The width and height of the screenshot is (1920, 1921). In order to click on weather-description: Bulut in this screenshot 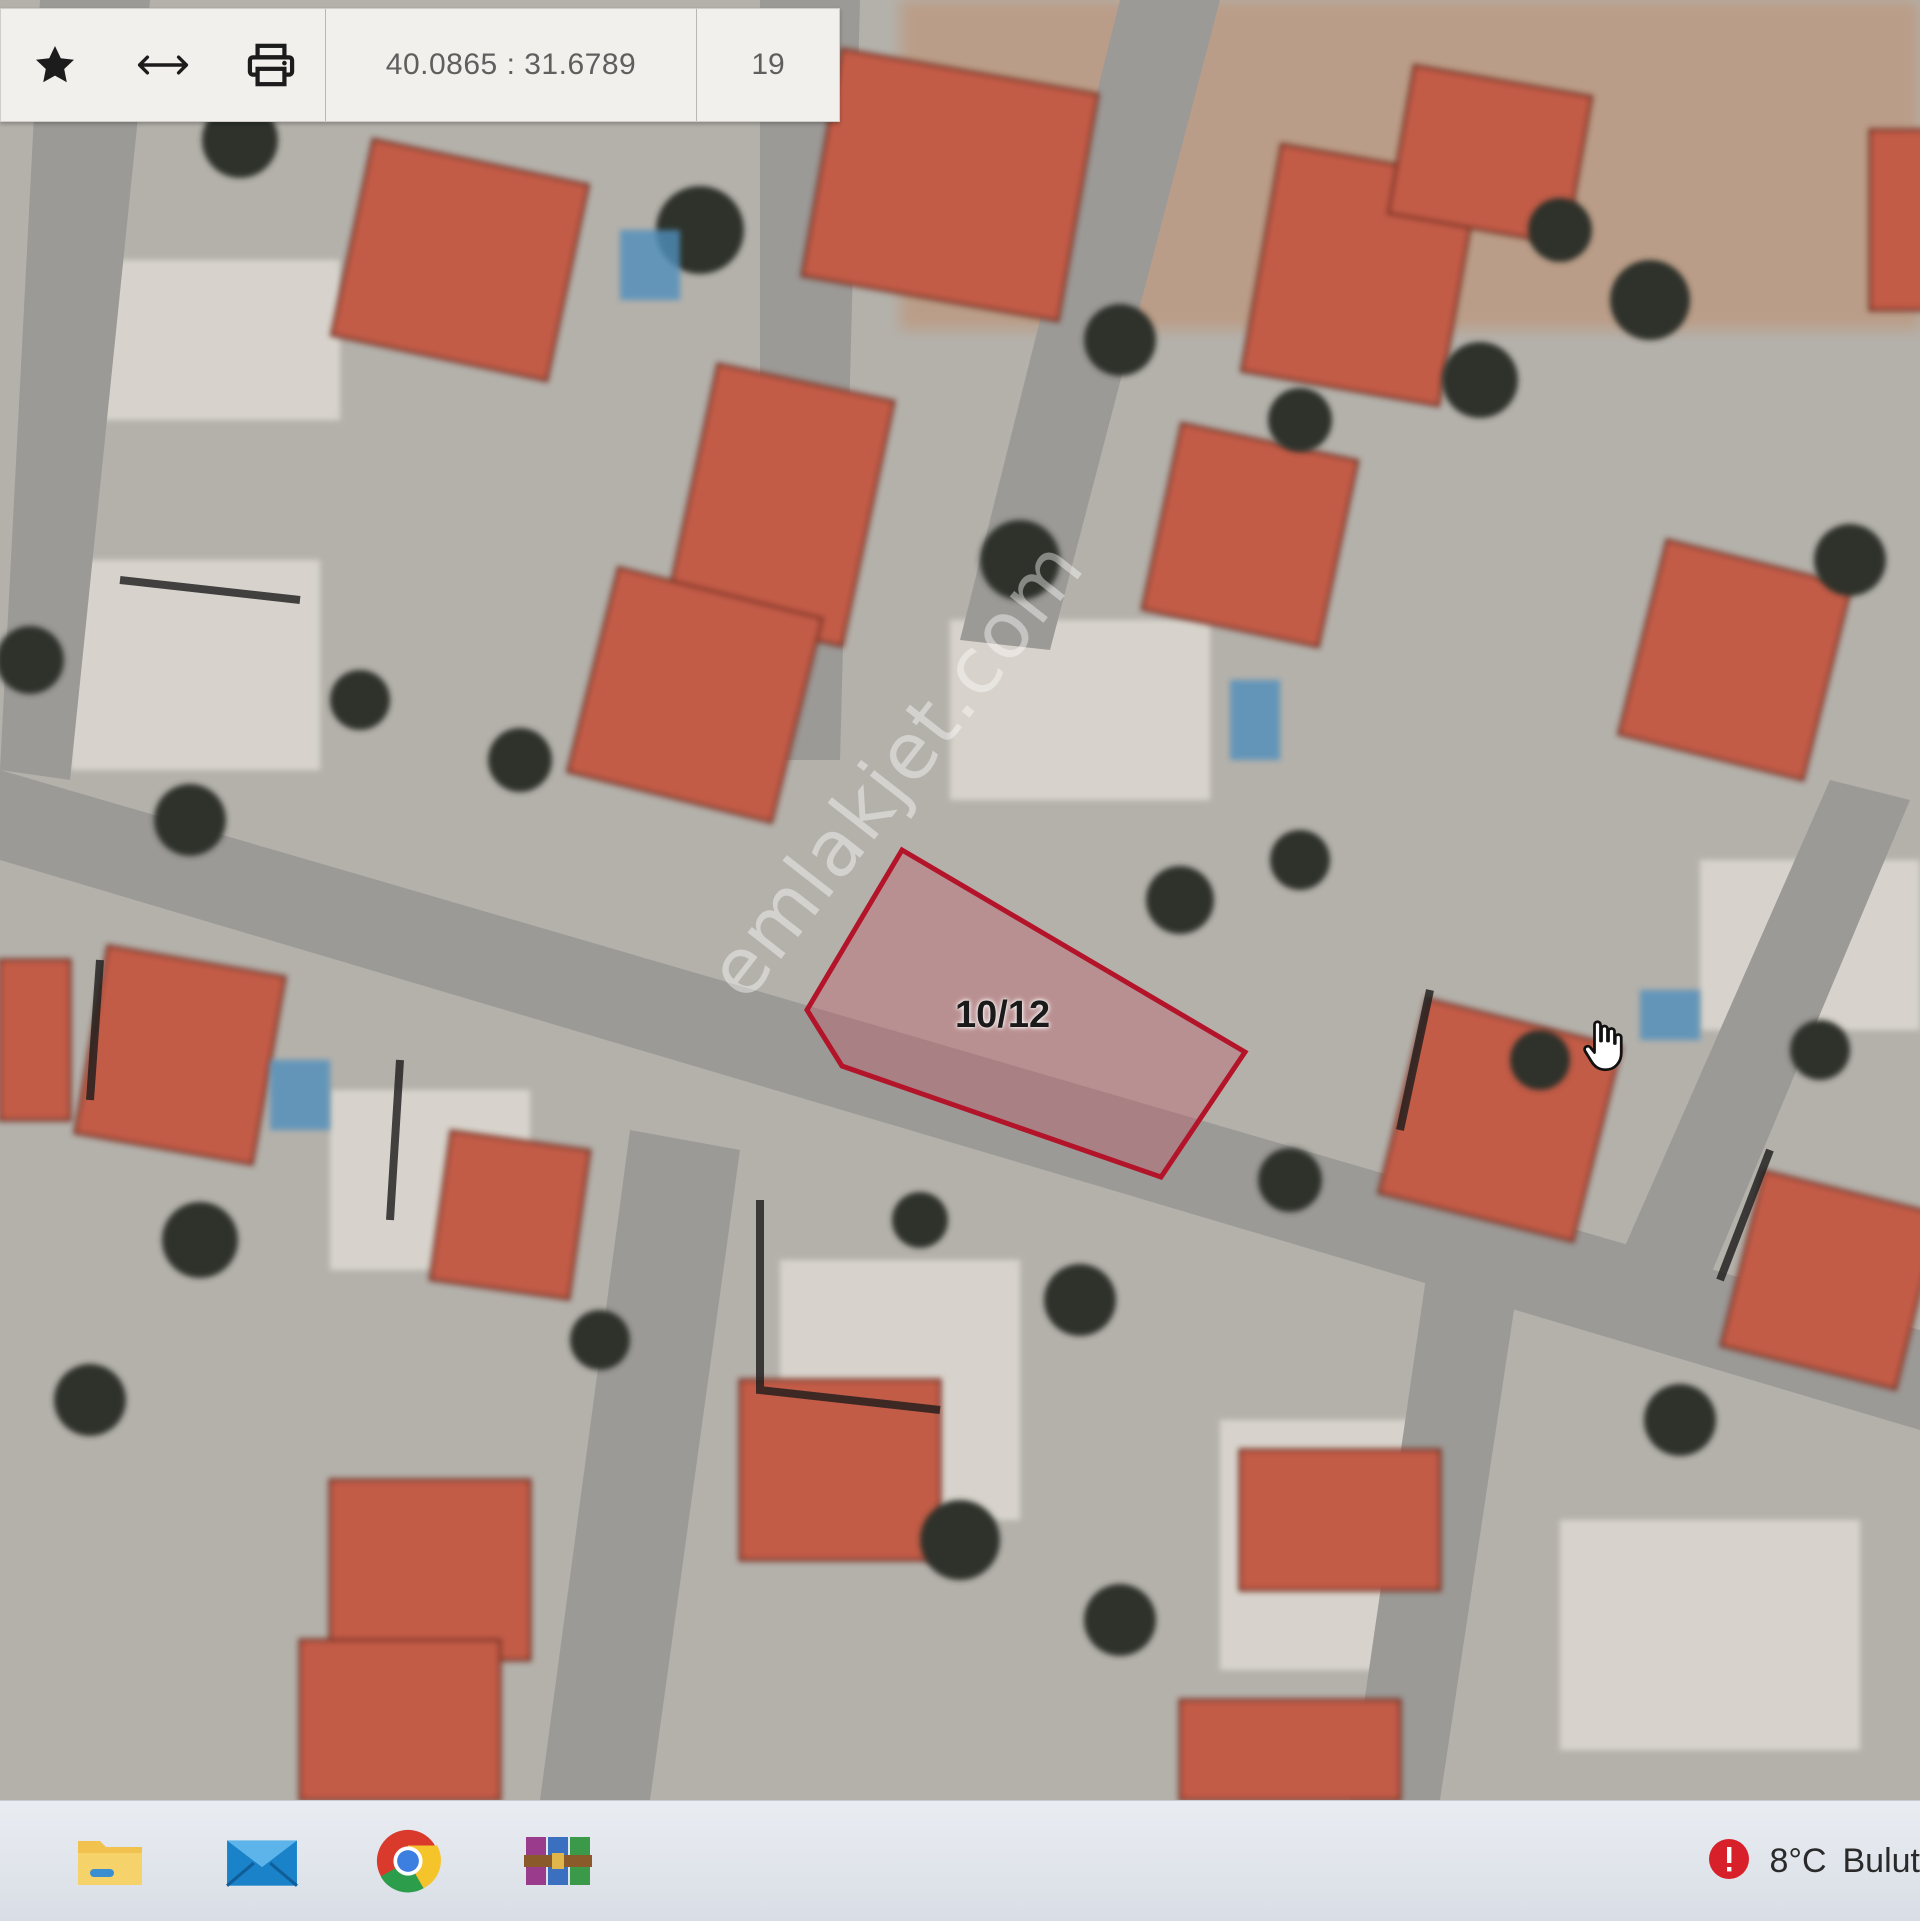, I will do `click(1881, 1861)`.